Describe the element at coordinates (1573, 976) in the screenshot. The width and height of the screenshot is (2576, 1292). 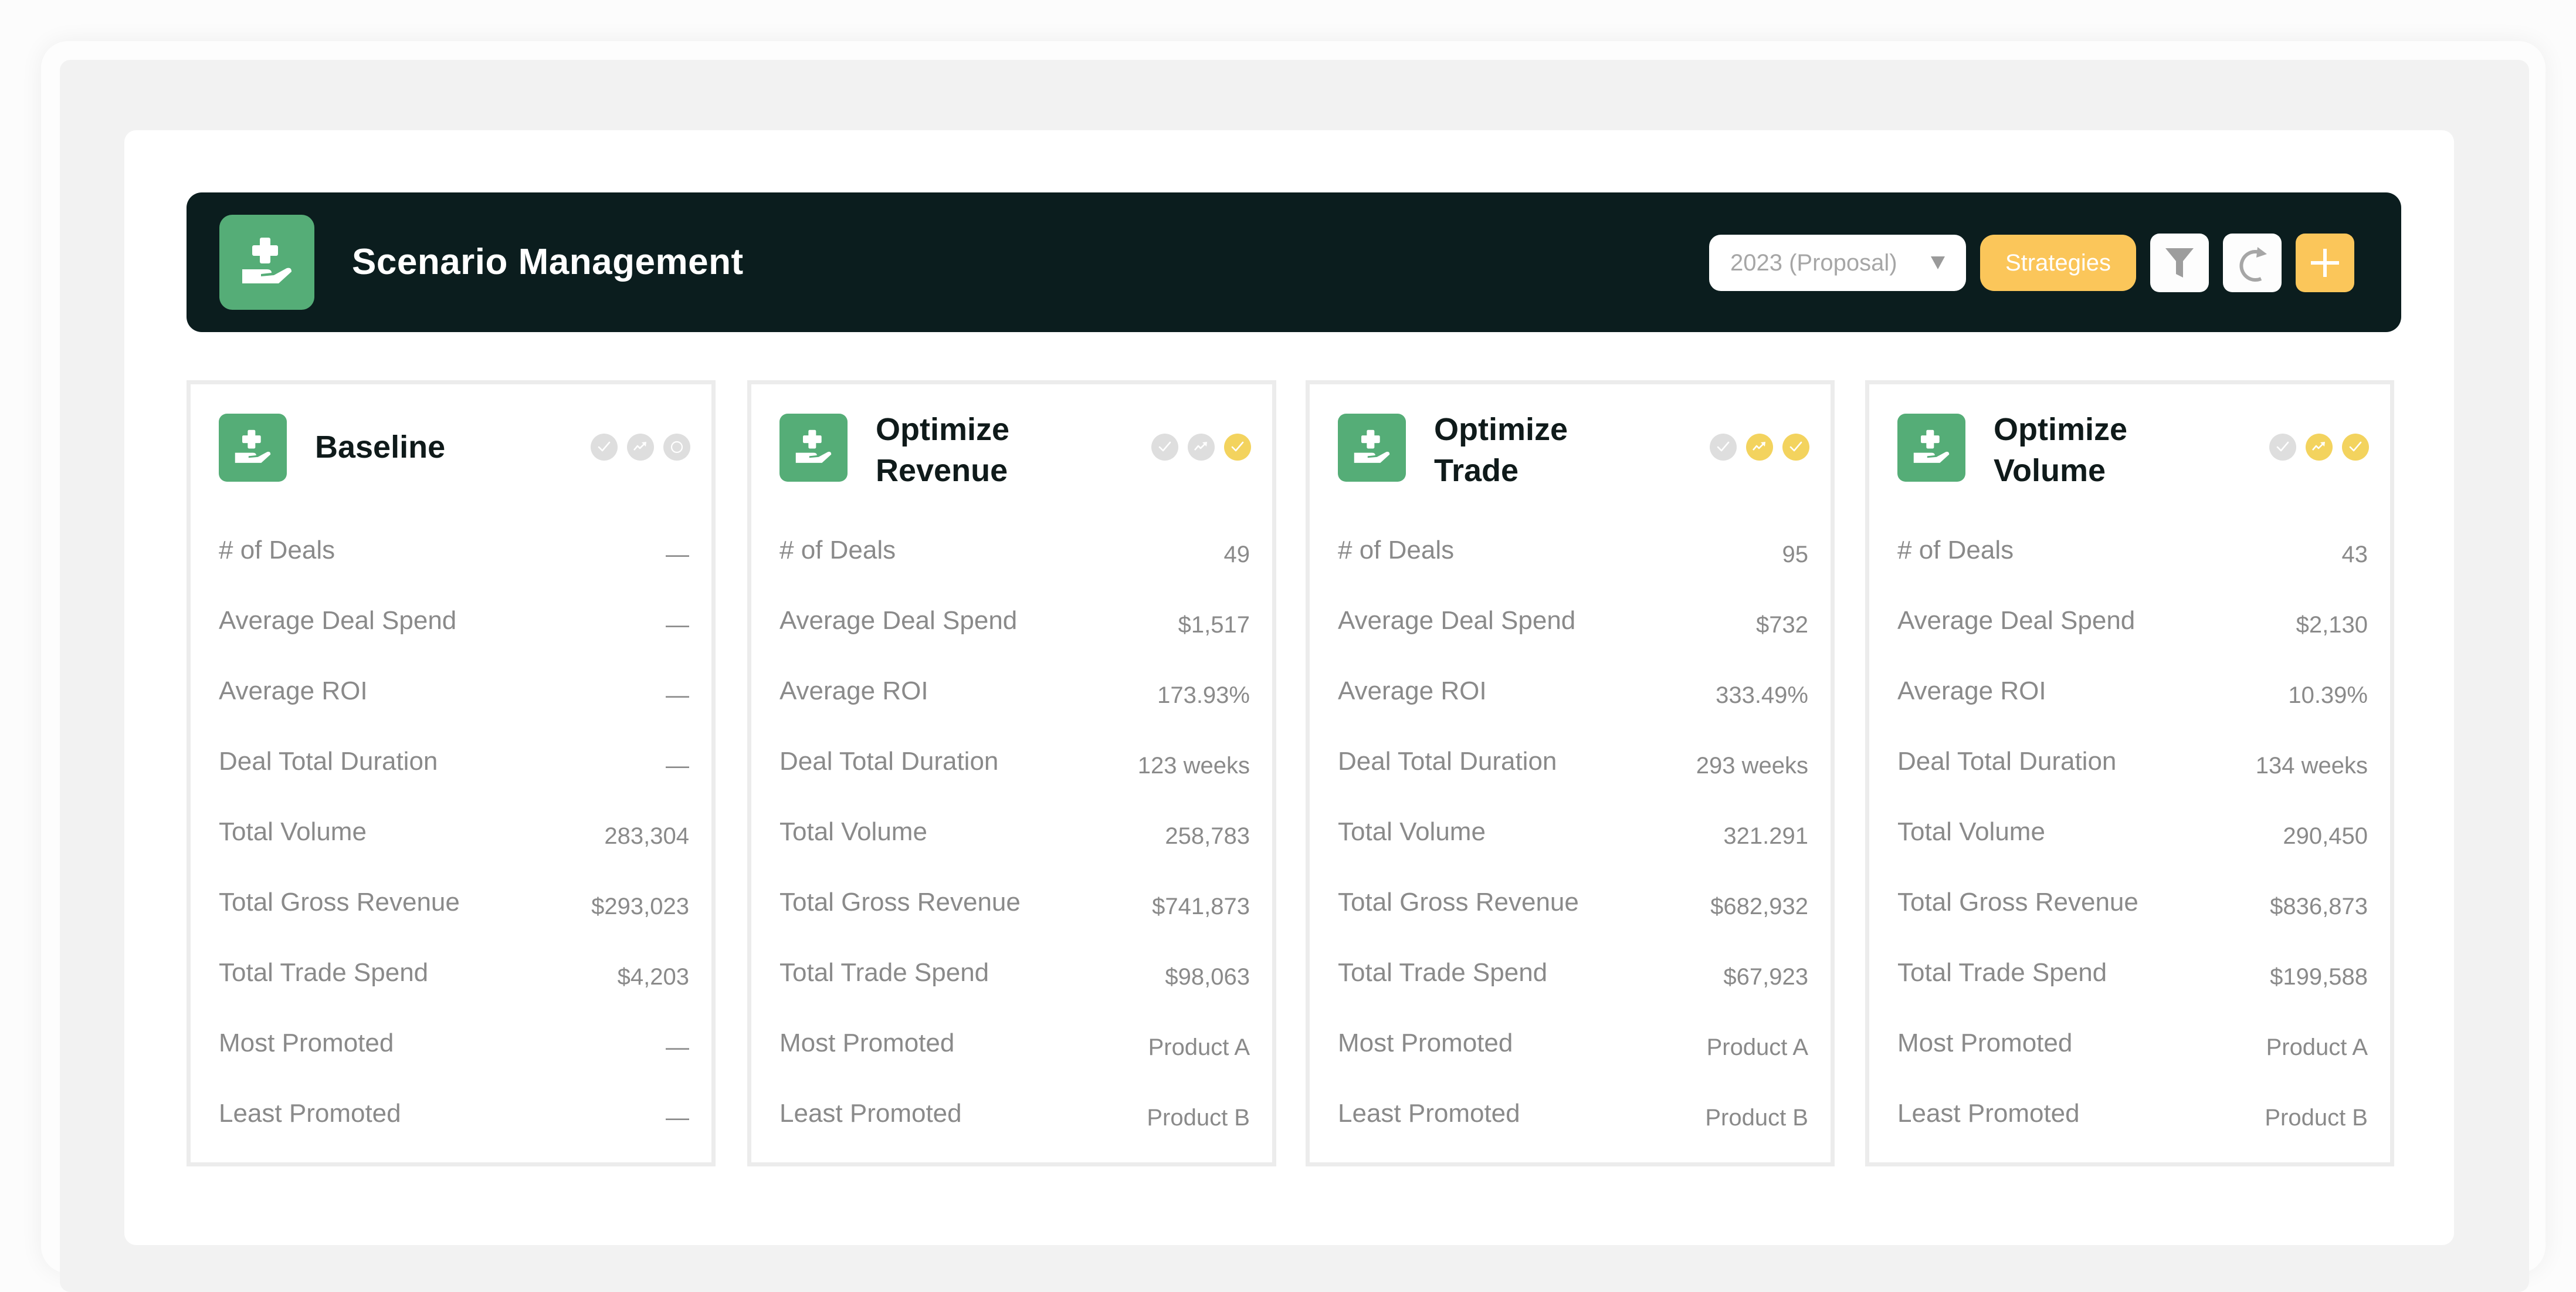
I see `metric-row: Total Trade Spend $67,923` at that location.